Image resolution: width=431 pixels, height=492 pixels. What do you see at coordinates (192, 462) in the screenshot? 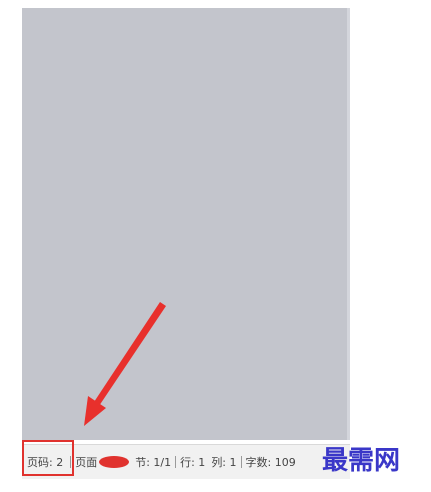
I see `status-row: 行: 1` at bounding box center [192, 462].